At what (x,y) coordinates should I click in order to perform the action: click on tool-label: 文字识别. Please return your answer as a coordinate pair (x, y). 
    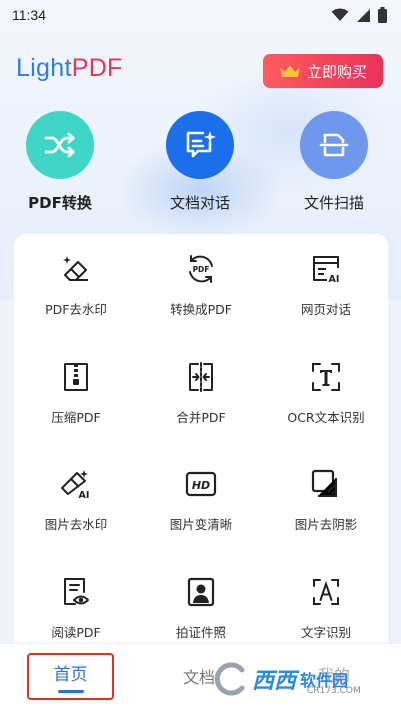
    Looking at the image, I should click on (325, 632).